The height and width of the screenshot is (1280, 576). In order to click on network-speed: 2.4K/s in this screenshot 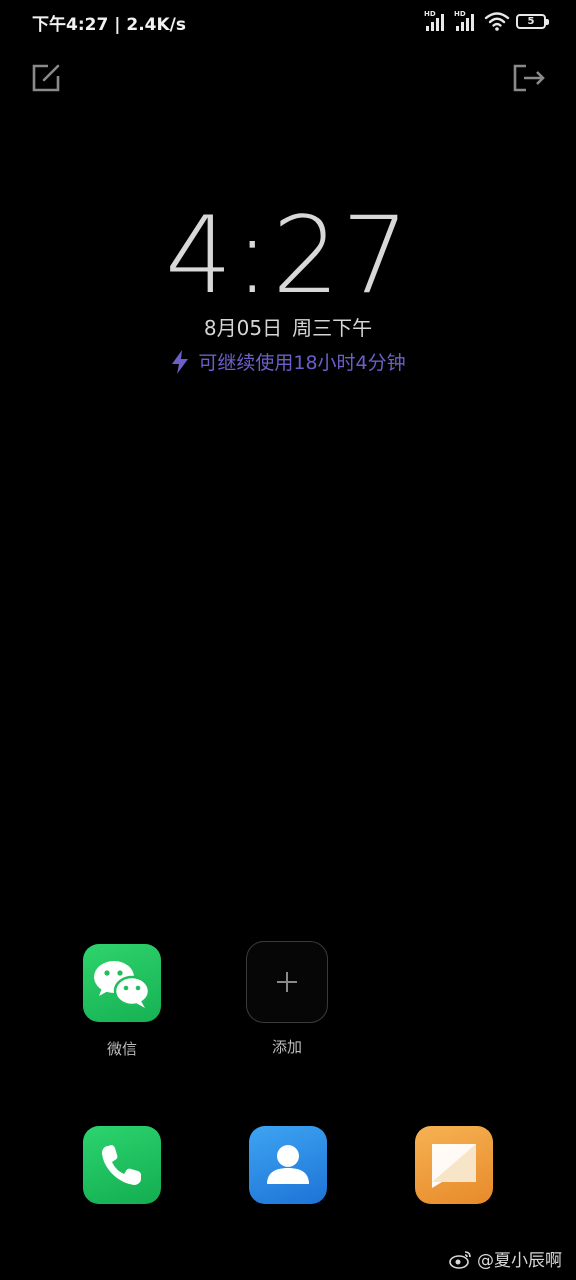, I will do `click(156, 25)`.